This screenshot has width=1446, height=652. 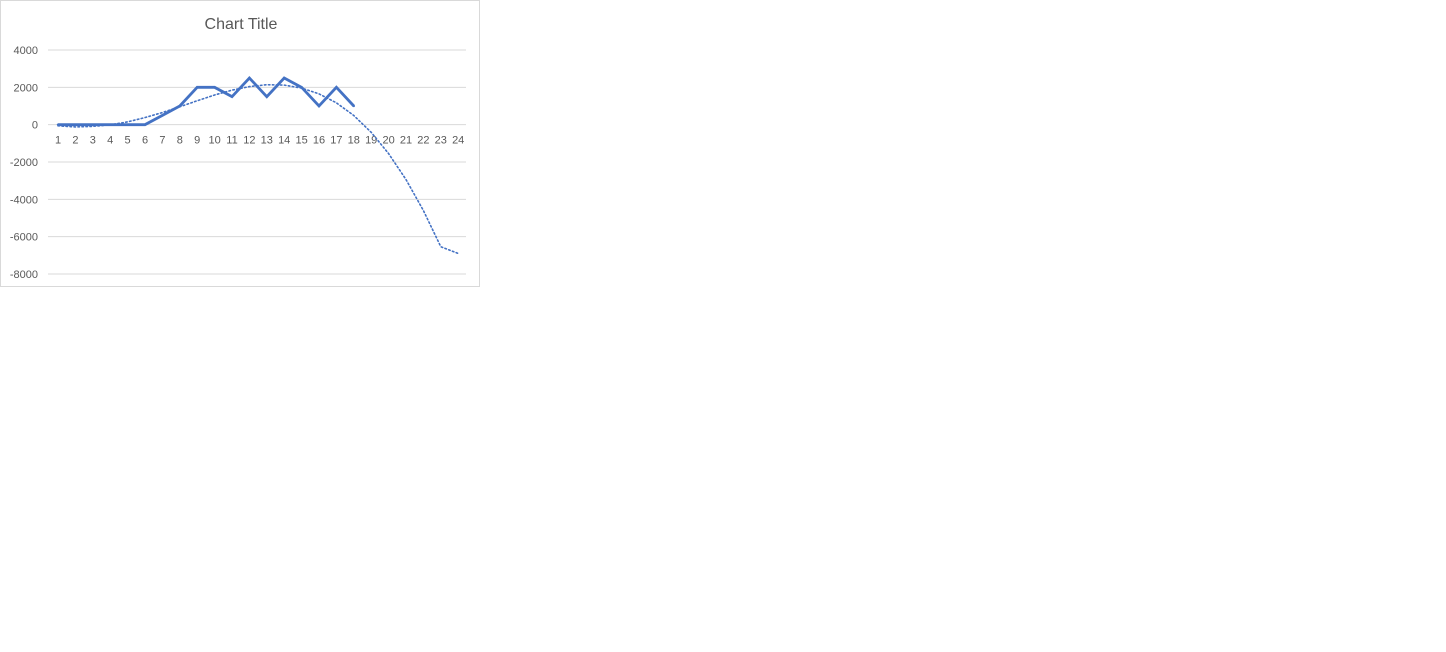 I want to click on gridlines, so click(x=257, y=162).